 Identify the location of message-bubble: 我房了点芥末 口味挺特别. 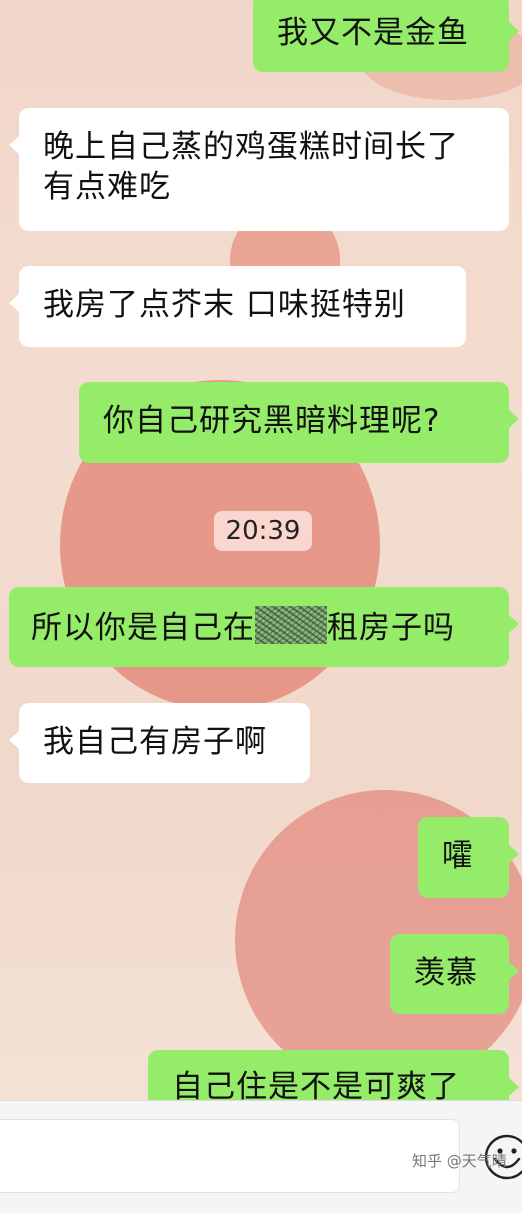
(237, 306).